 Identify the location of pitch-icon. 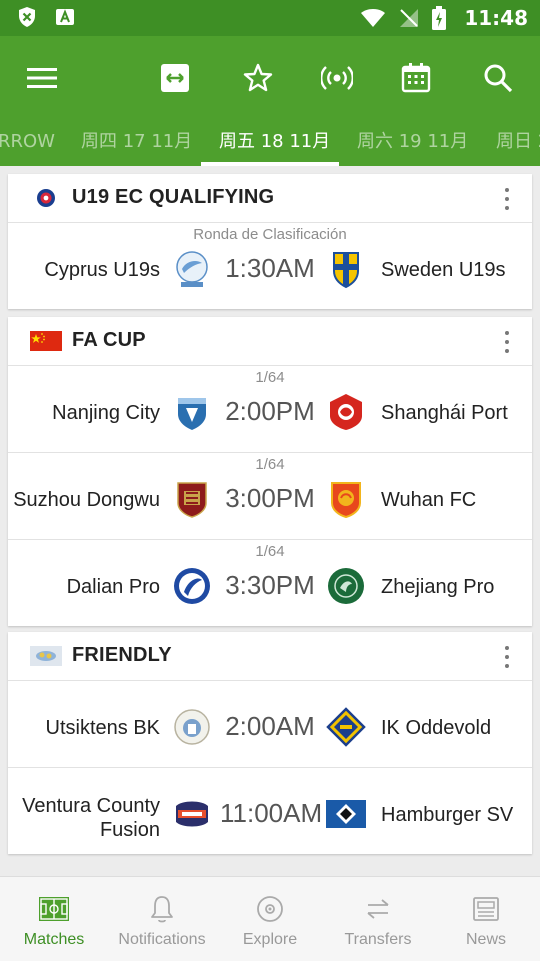
(54, 909).